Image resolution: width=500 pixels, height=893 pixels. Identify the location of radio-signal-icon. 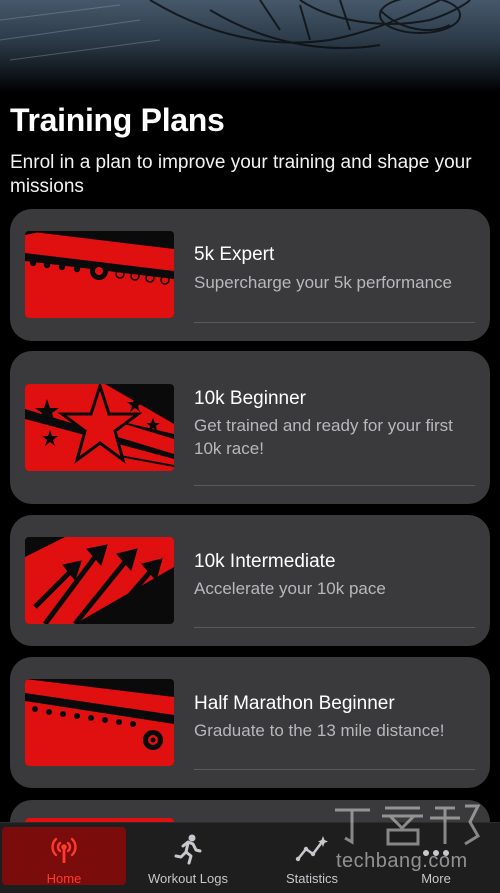
(64, 850).